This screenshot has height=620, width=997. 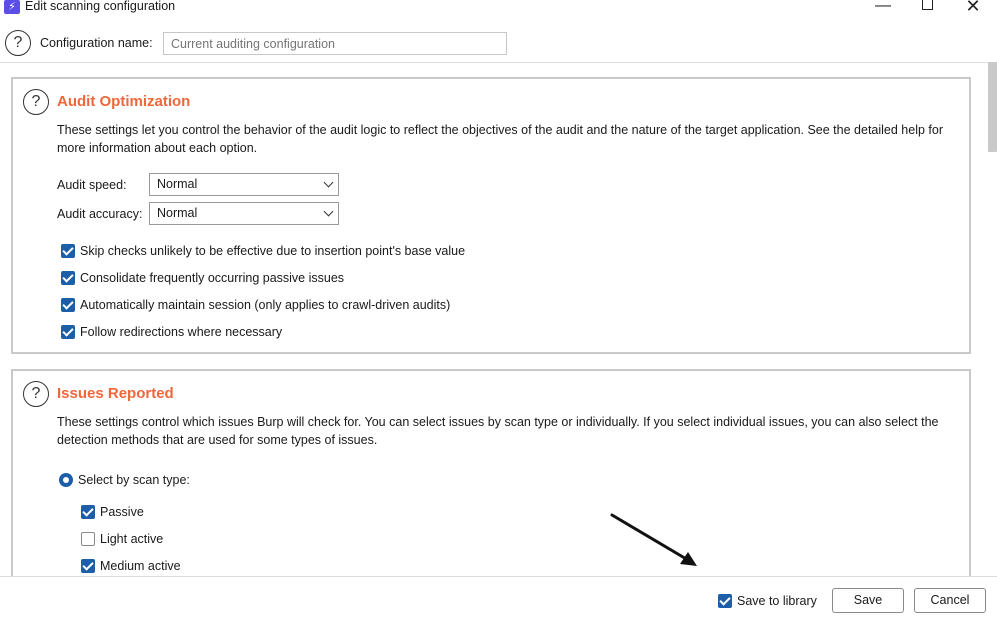 What do you see at coordinates (96, 43) in the screenshot?
I see `configuration-name-label: Configuration name:` at bounding box center [96, 43].